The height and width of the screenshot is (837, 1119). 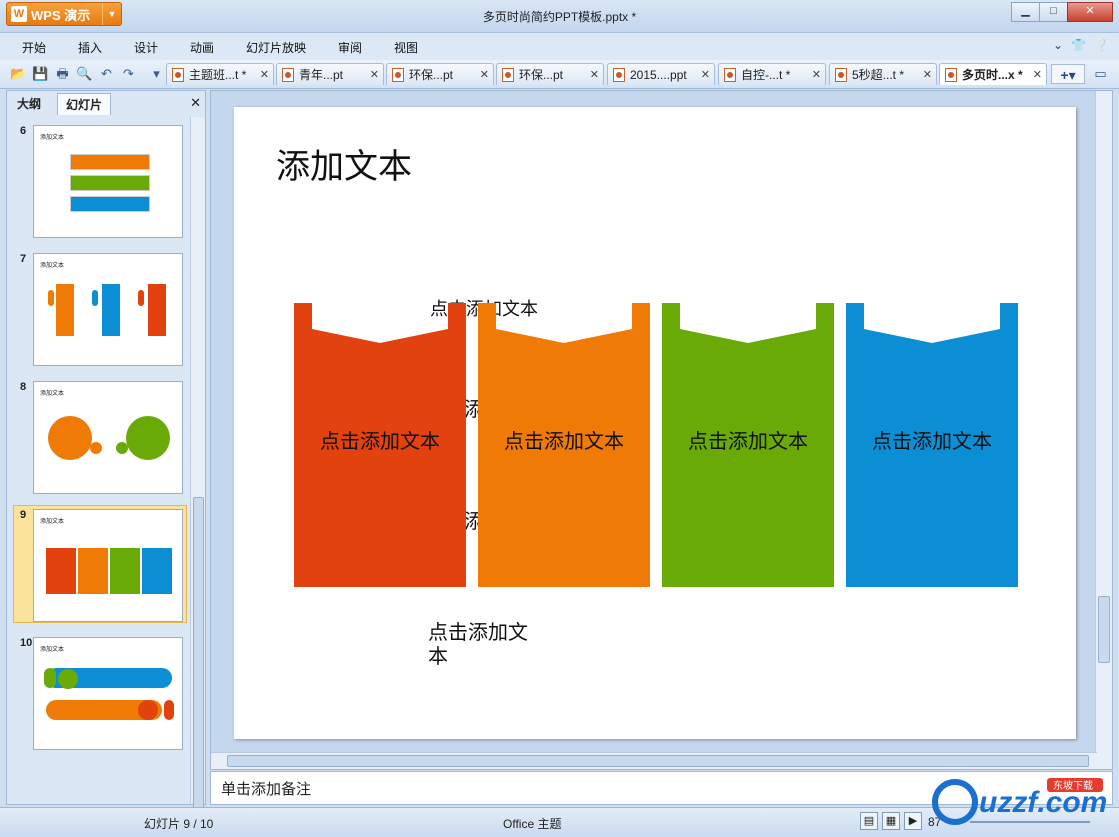 What do you see at coordinates (276, 47) in the screenshot?
I see `menu-slideshow: 幻灯片放映` at bounding box center [276, 47].